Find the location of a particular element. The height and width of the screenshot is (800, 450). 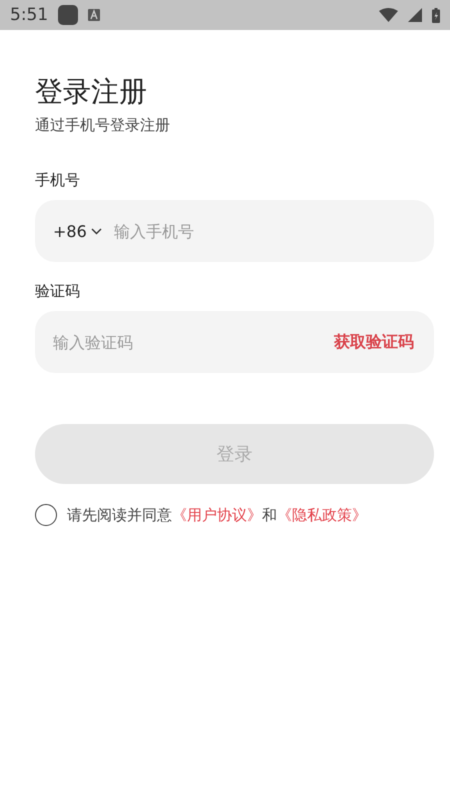

agreement-link: 《隐私政策》 is located at coordinates (322, 515).